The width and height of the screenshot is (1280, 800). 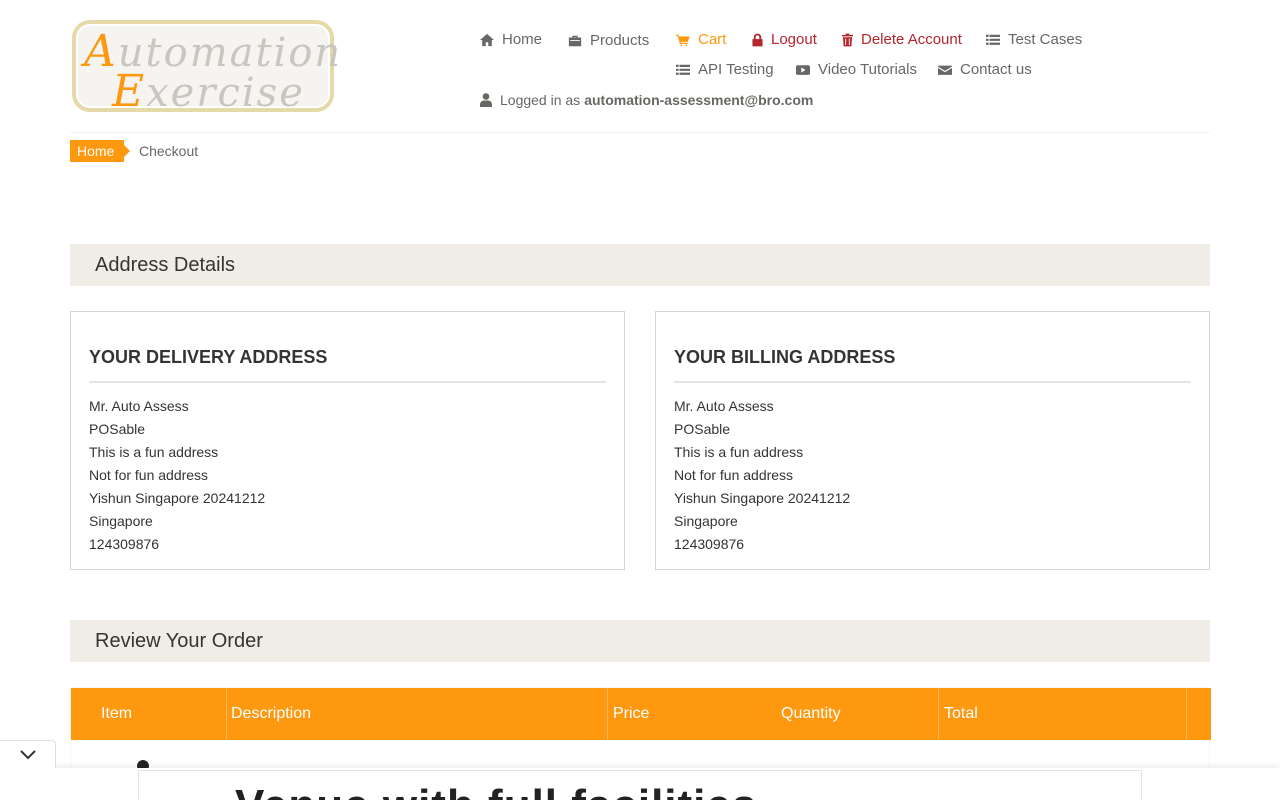 I want to click on nav-home-label: Home, so click(x=522, y=39).